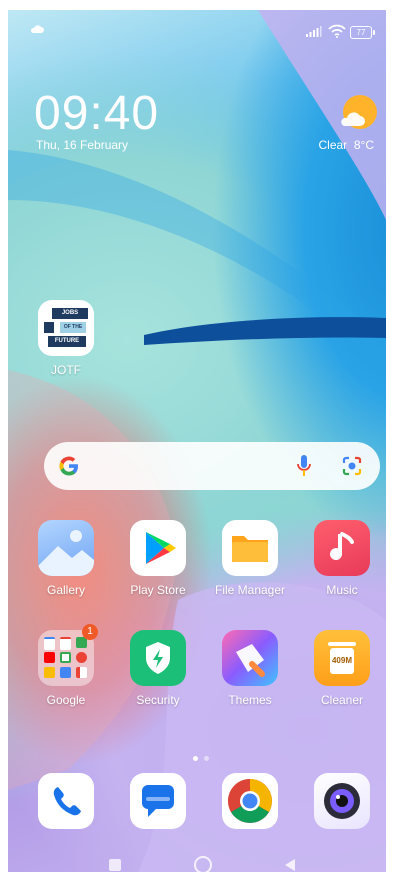  Describe the element at coordinates (37, 29) in the screenshot. I see `cloud-icon` at that location.